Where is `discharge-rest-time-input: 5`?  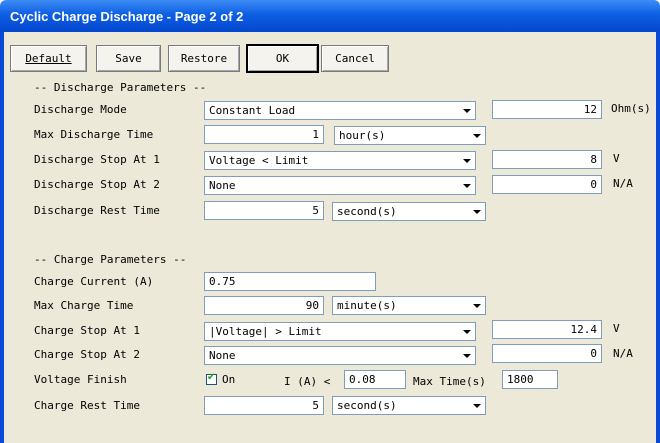
discharge-rest-time-input: 5 is located at coordinates (264, 210).